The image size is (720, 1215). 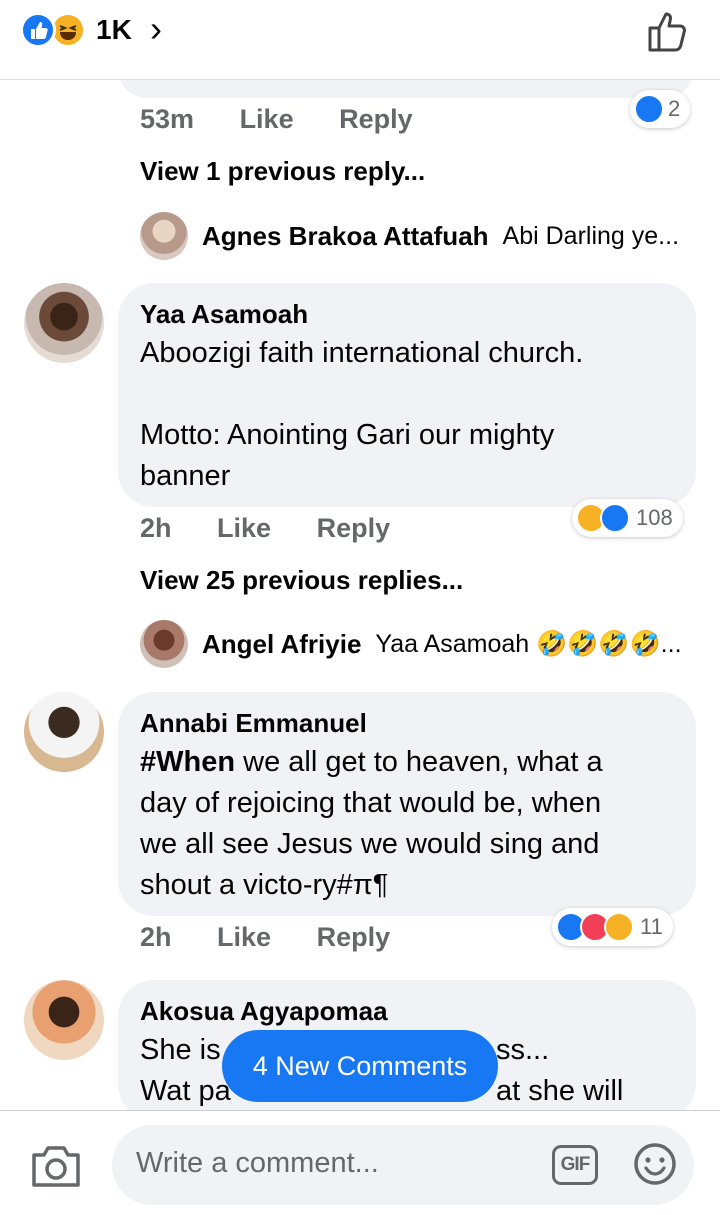 What do you see at coordinates (156, 29) in the screenshot?
I see `chevron-right-icon: ›` at bounding box center [156, 29].